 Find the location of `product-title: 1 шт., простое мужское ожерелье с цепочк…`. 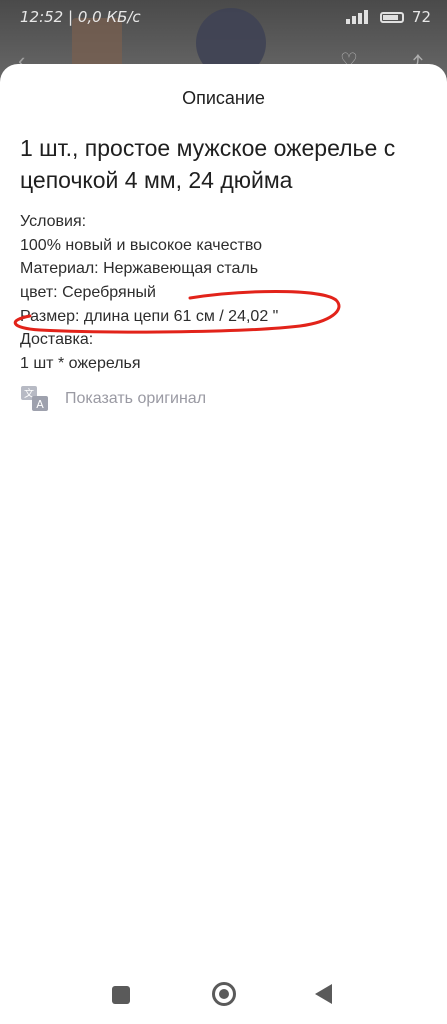

product-title: 1 шт., простое мужское ожерелье с цепочк… is located at coordinates (208, 164).